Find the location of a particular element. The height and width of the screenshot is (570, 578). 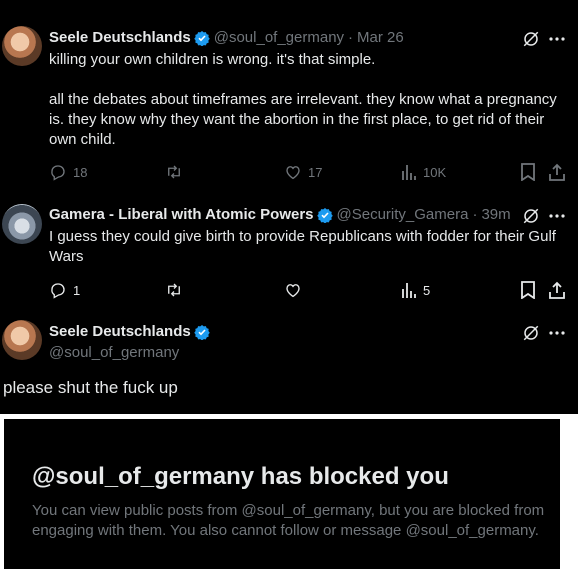

like-button: 17 is located at coordinates (303, 172).